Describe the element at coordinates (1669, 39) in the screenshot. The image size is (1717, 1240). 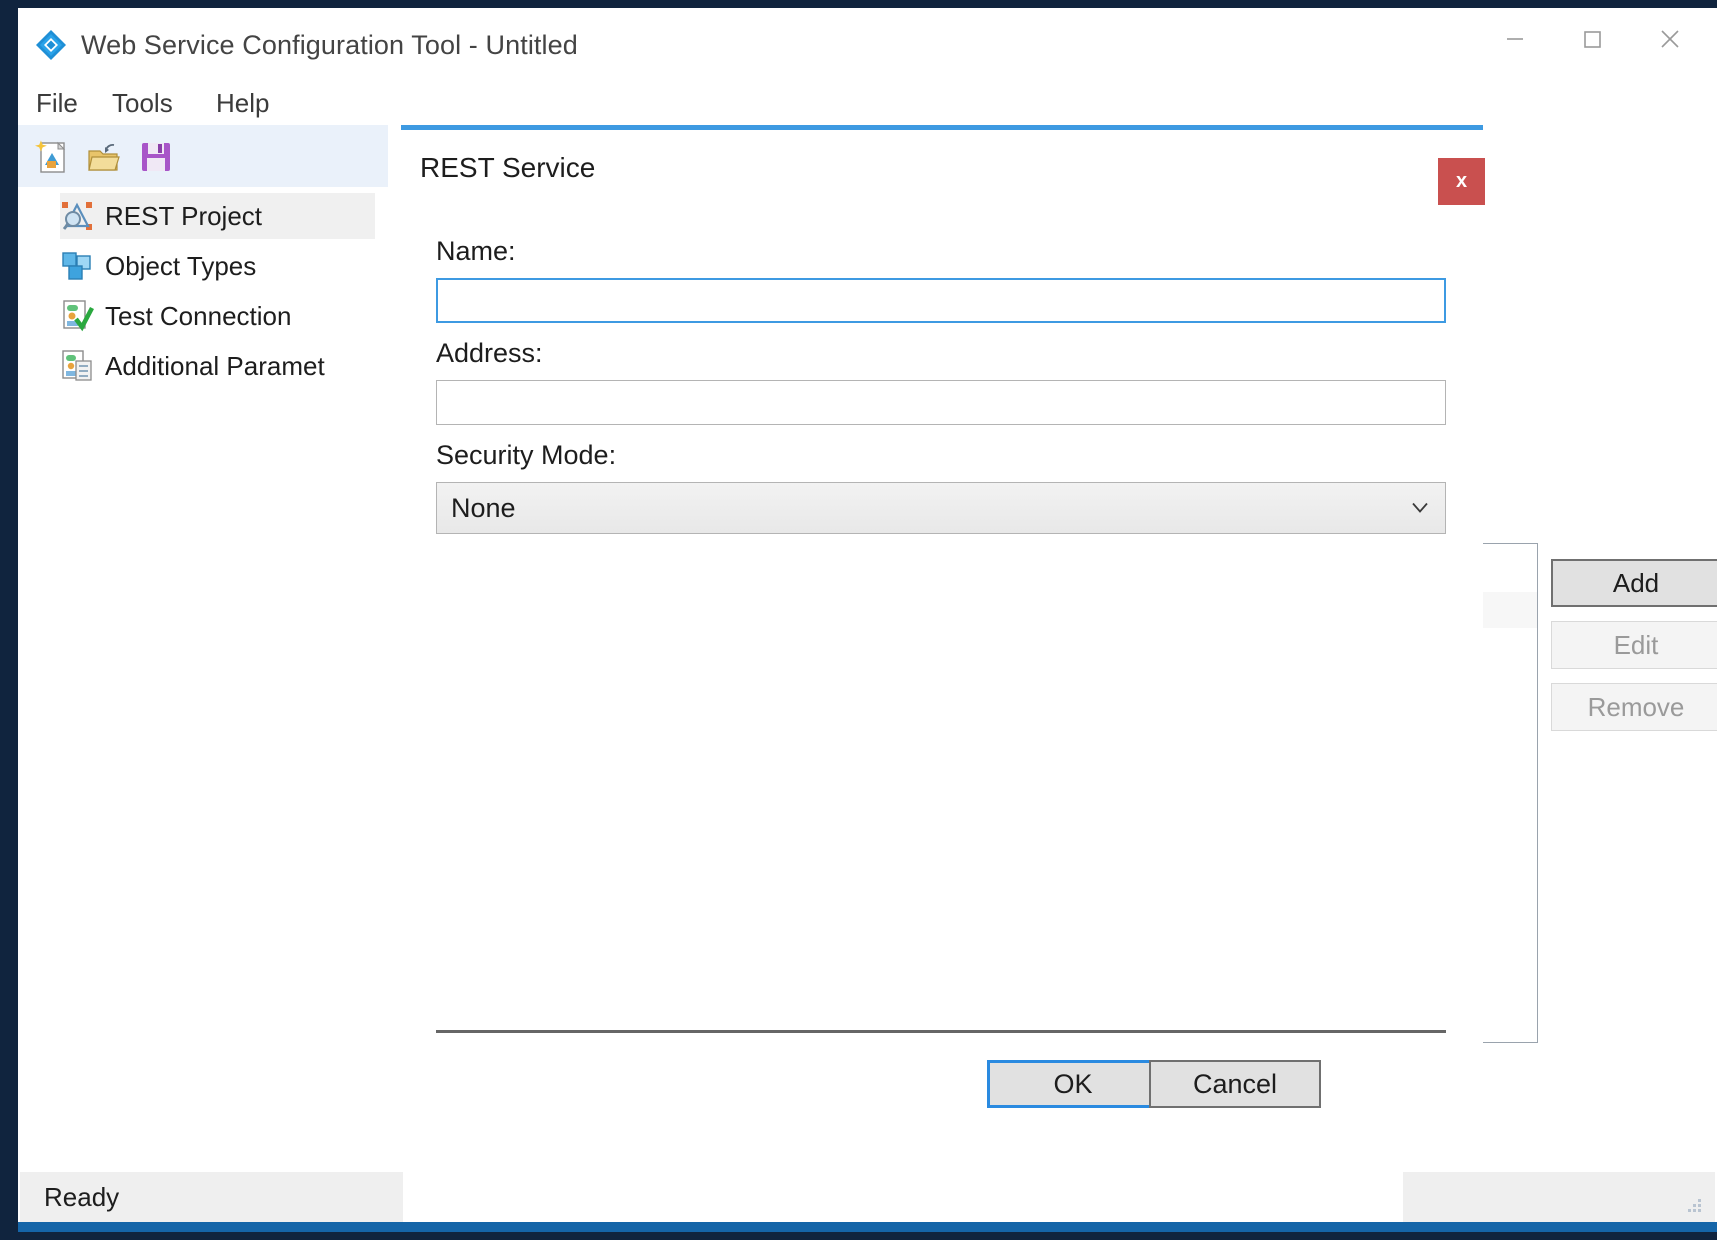
I see `close-icon` at that location.